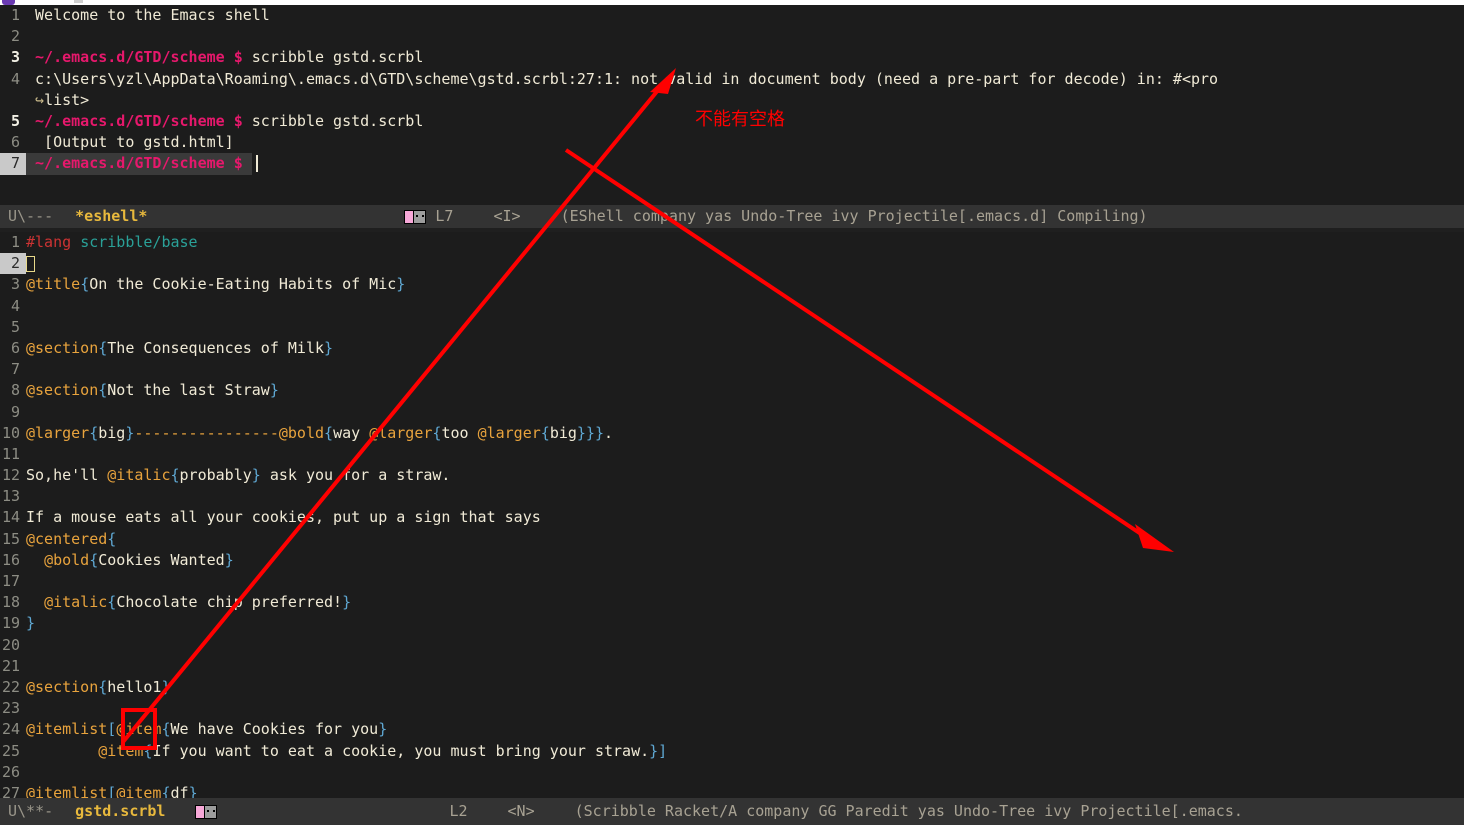 This screenshot has height=825, width=1464. I want to click on eshell-line: 2, so click(732, 36).